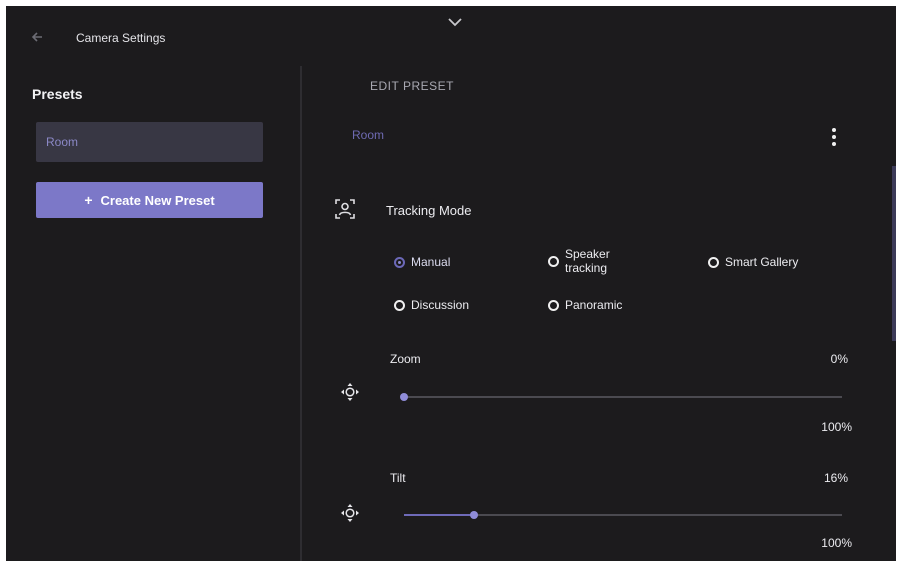 Image resolution: width=901 pixels, height=565 pixels. I want to click on more-vertical-icon, so click(834, 137).